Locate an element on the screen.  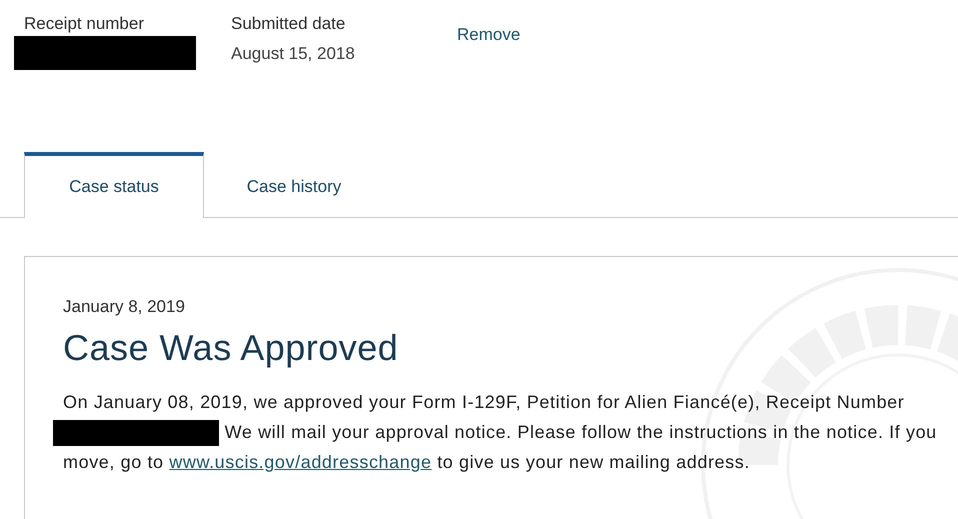
submitted-date-value: August 15, 2018 is located at coordinates (293, 54).